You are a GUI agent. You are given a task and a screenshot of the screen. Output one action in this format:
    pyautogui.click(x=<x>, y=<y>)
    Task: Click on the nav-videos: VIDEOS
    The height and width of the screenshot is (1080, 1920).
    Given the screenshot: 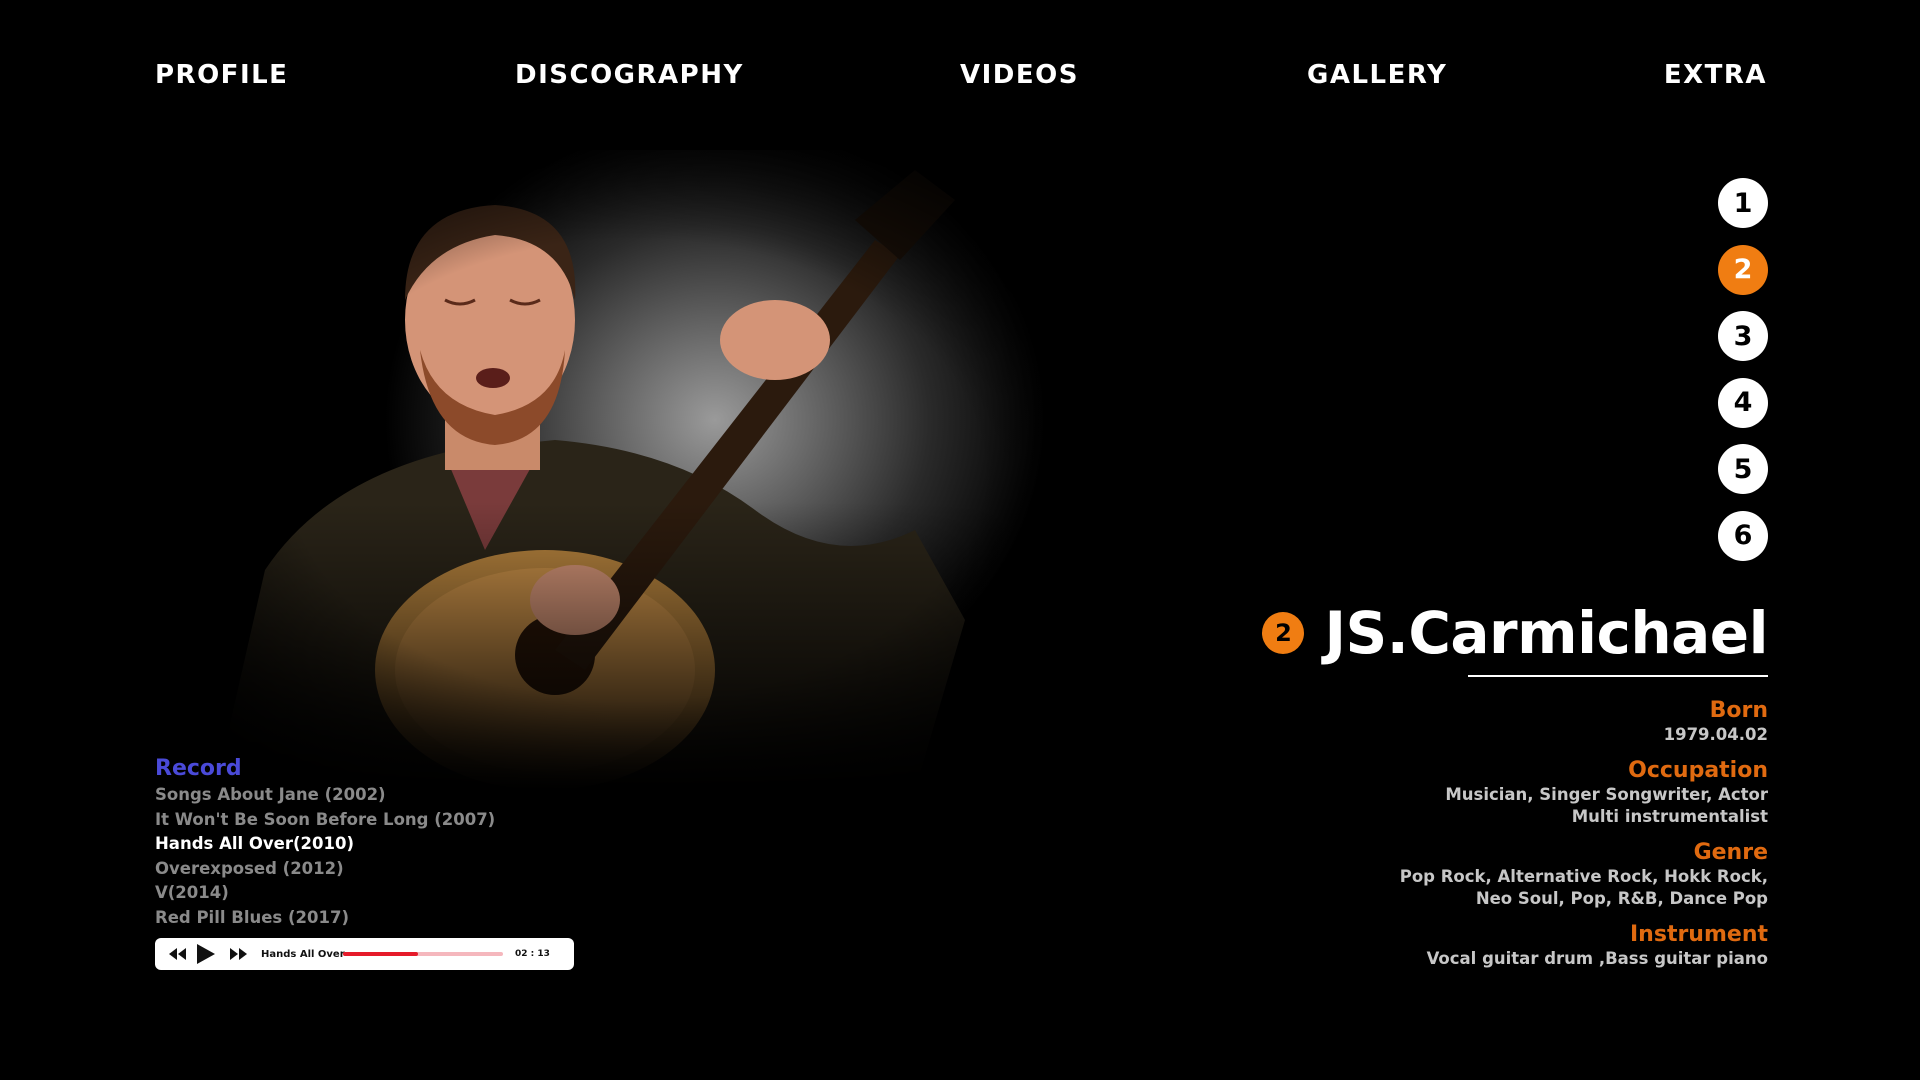 What is the action you would take?
    pyautogui.click(x=1019, y=75)
    